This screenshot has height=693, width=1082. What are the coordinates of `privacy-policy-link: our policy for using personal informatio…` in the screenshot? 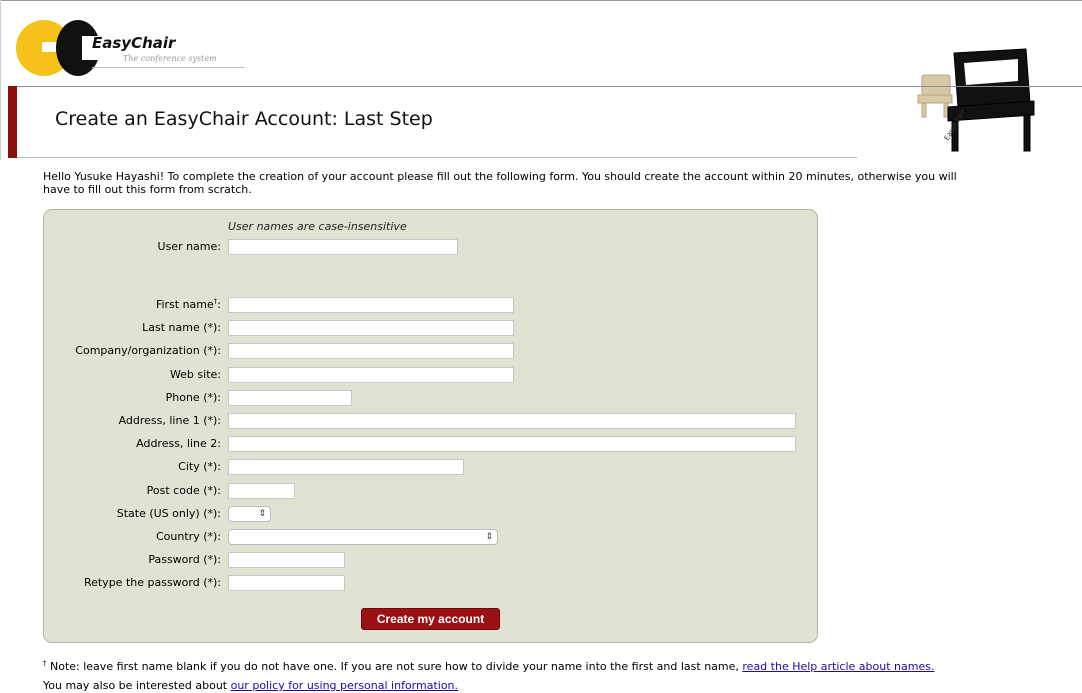 It's located at (344, 685).